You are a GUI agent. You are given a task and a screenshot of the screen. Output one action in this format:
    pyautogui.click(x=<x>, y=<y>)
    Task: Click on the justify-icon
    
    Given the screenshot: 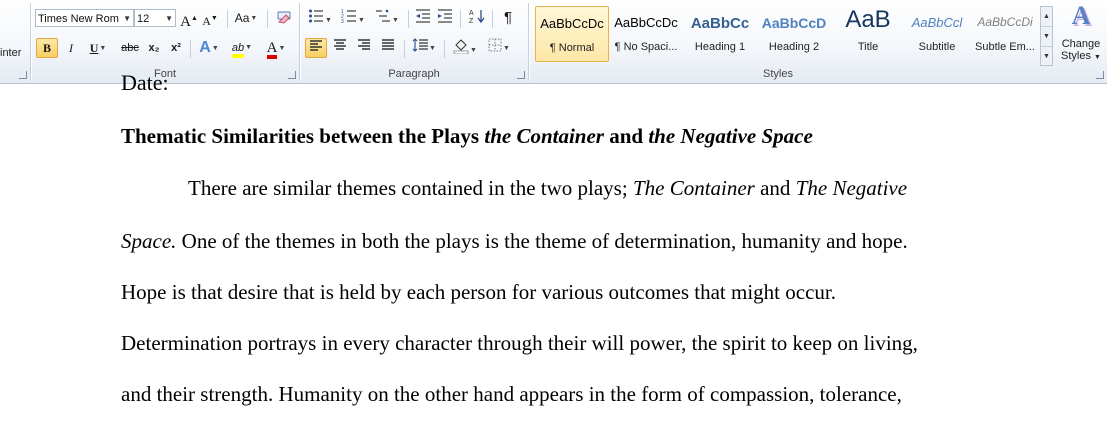 What is the action you would take?
    pyautogui.click(x=388, y=44)
    